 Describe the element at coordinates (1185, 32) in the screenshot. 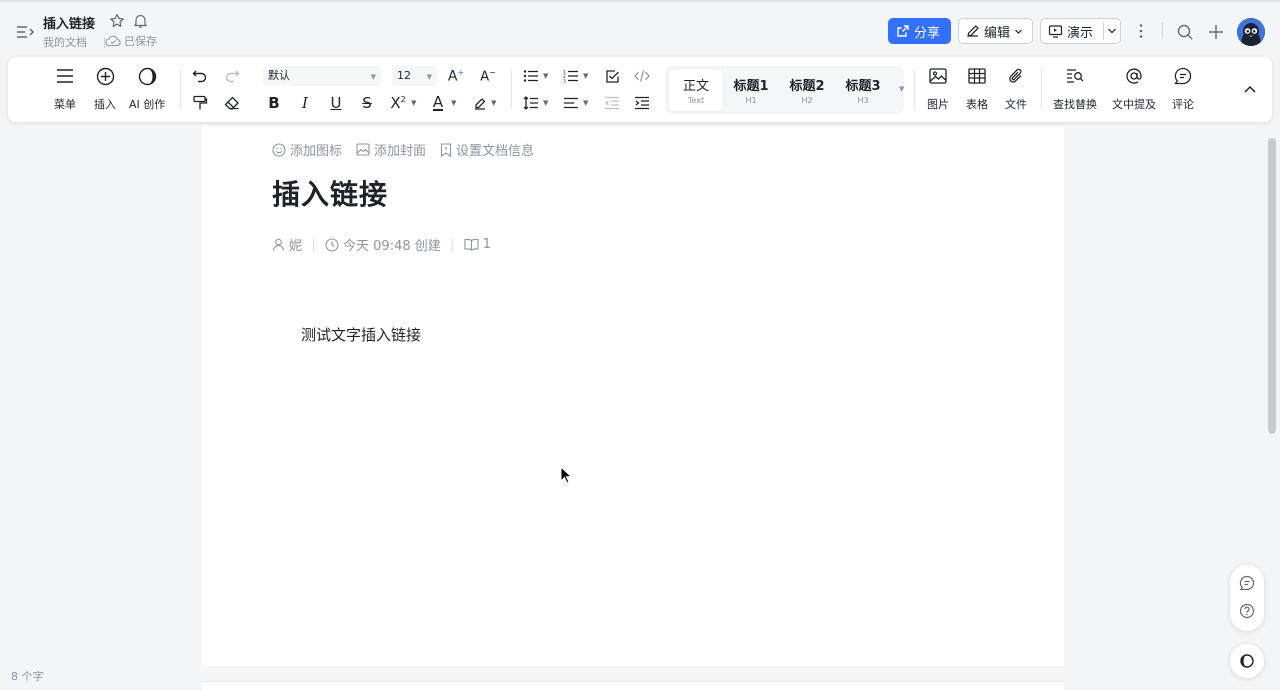

I see `search-icon` at that location.